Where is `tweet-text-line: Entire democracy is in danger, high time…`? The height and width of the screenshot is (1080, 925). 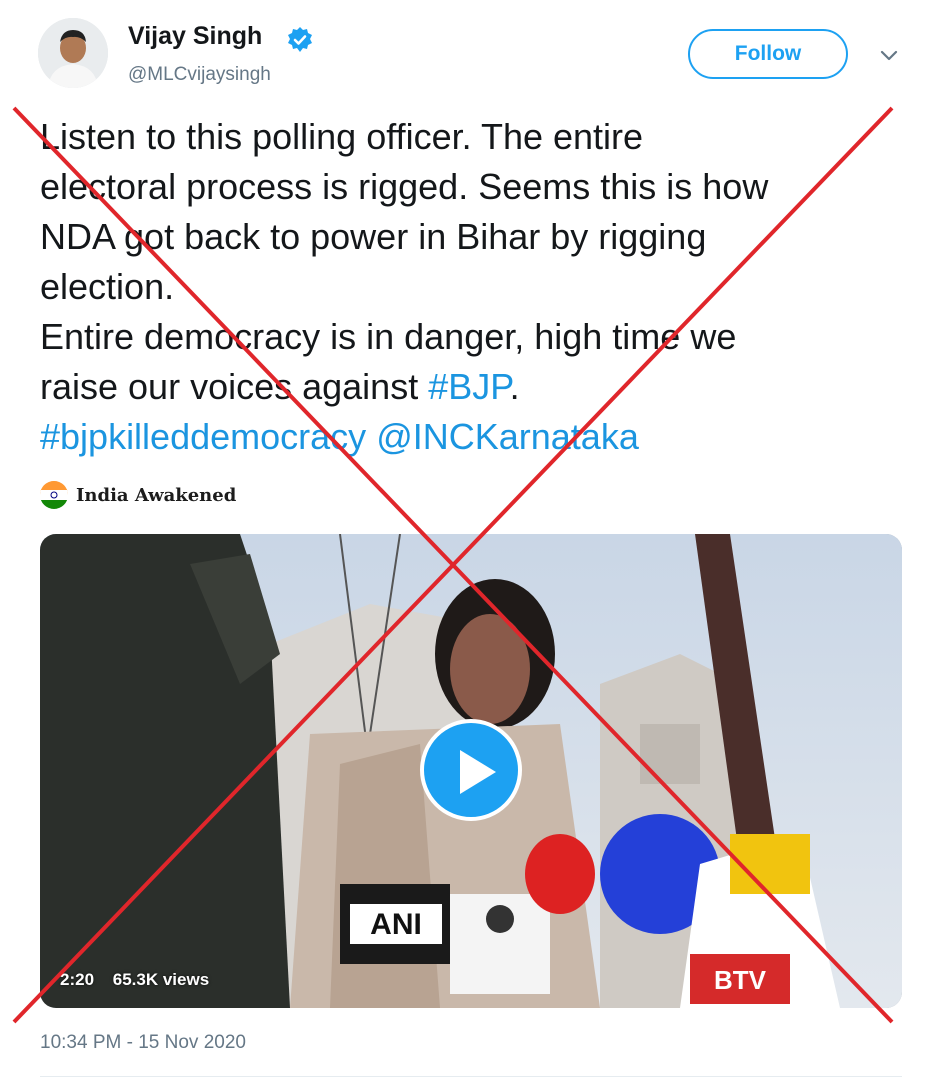 tweet-text-line: Entire democracy is in danger, high time… is located at coordinates (388, 336).